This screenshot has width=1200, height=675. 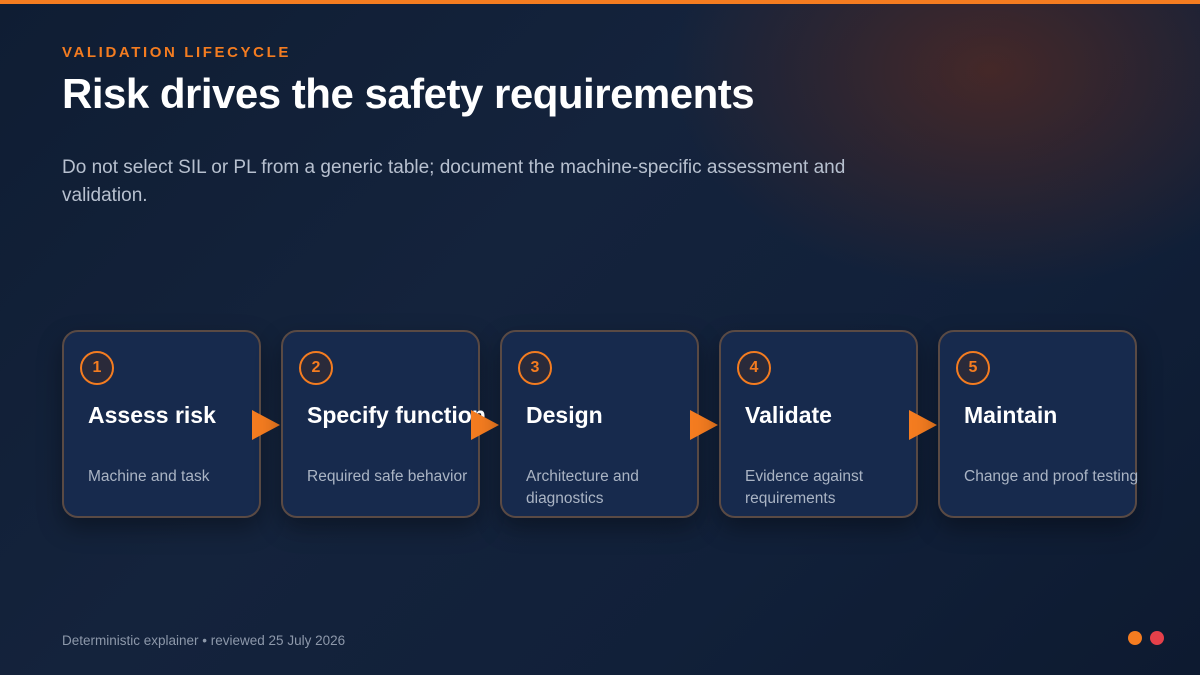 What do you see at coordinates (582, 487) in the screenshot?
I see `step-description: Architecture and diagnostics` at bounding box center [582, 487].